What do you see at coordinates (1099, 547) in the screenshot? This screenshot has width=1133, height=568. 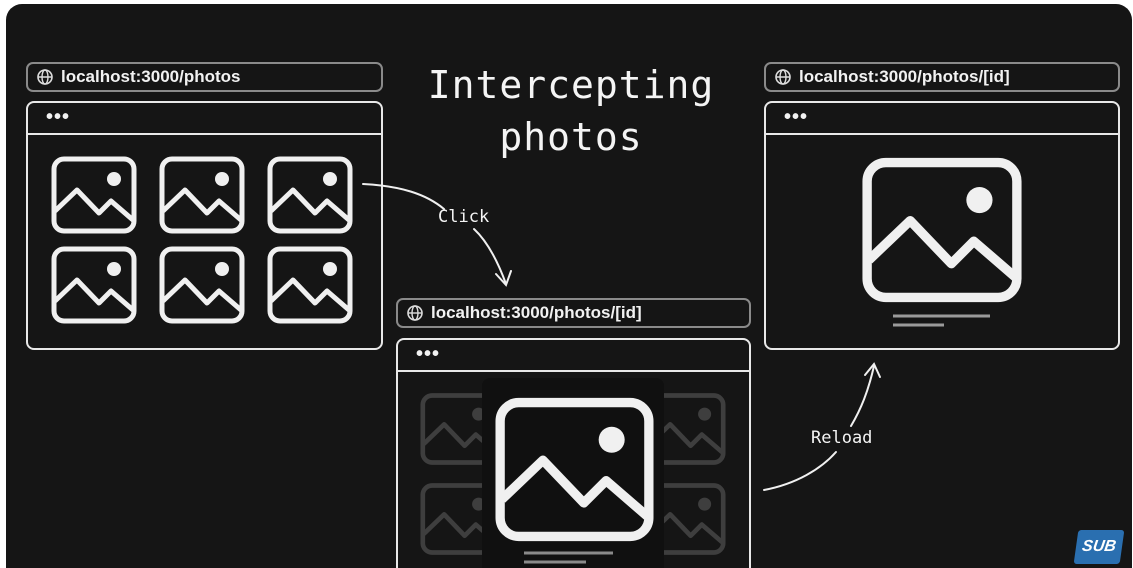 I see `sub-badge: SUB` at bounding box center [1099, 547].